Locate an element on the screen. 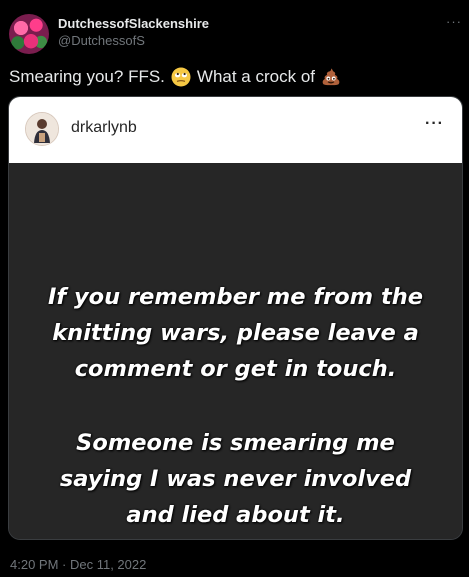 The image size is (469, 577). embed-avatar is located at coordinates (42, 129).